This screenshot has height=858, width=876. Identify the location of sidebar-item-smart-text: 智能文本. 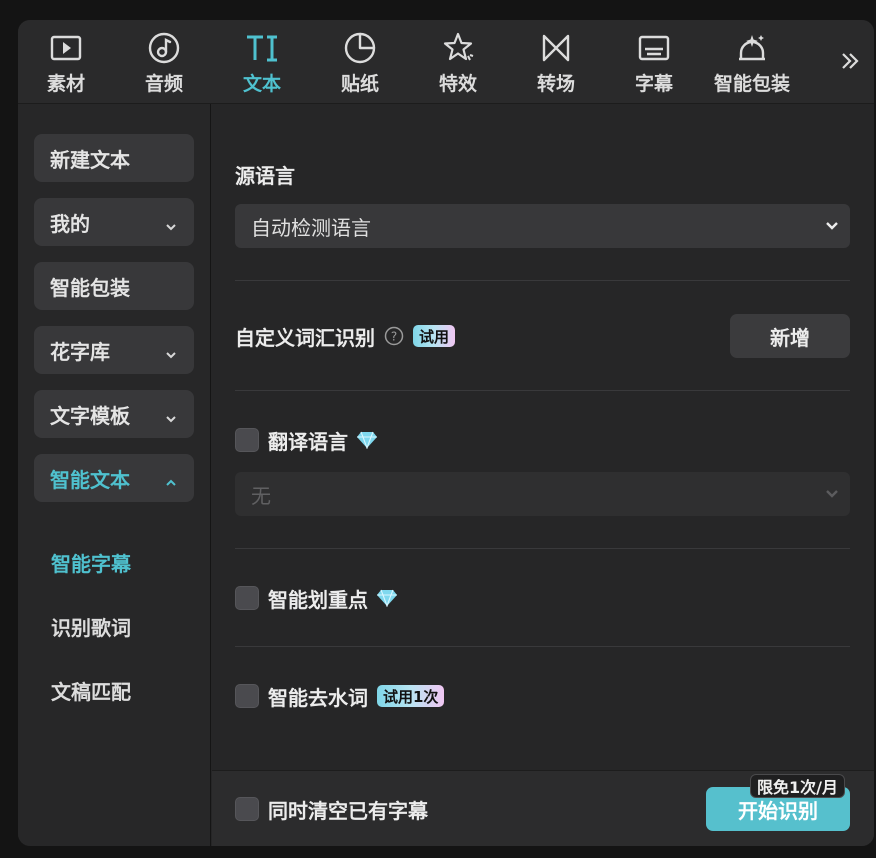
(114, 478).